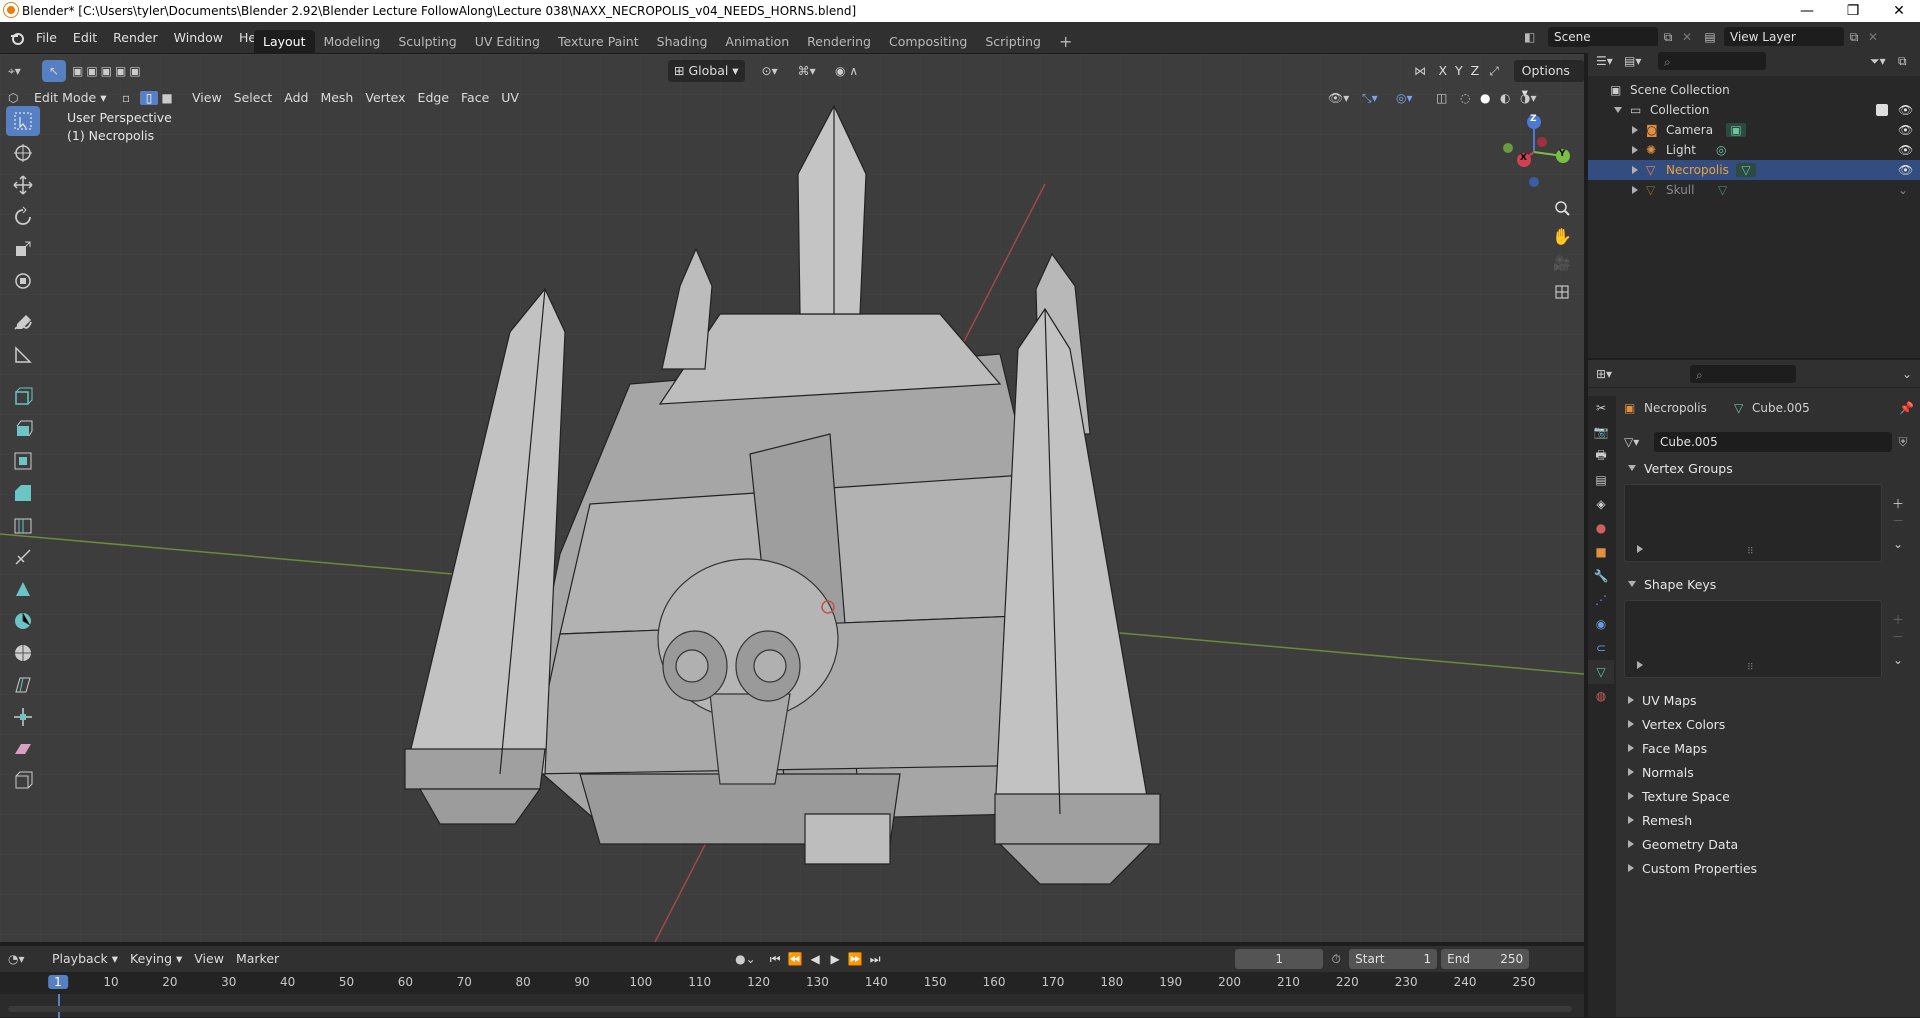 The height and width of the screenshot is (1018, 1920). I want to click on poly-build-tool-icon, so click(23, 589).